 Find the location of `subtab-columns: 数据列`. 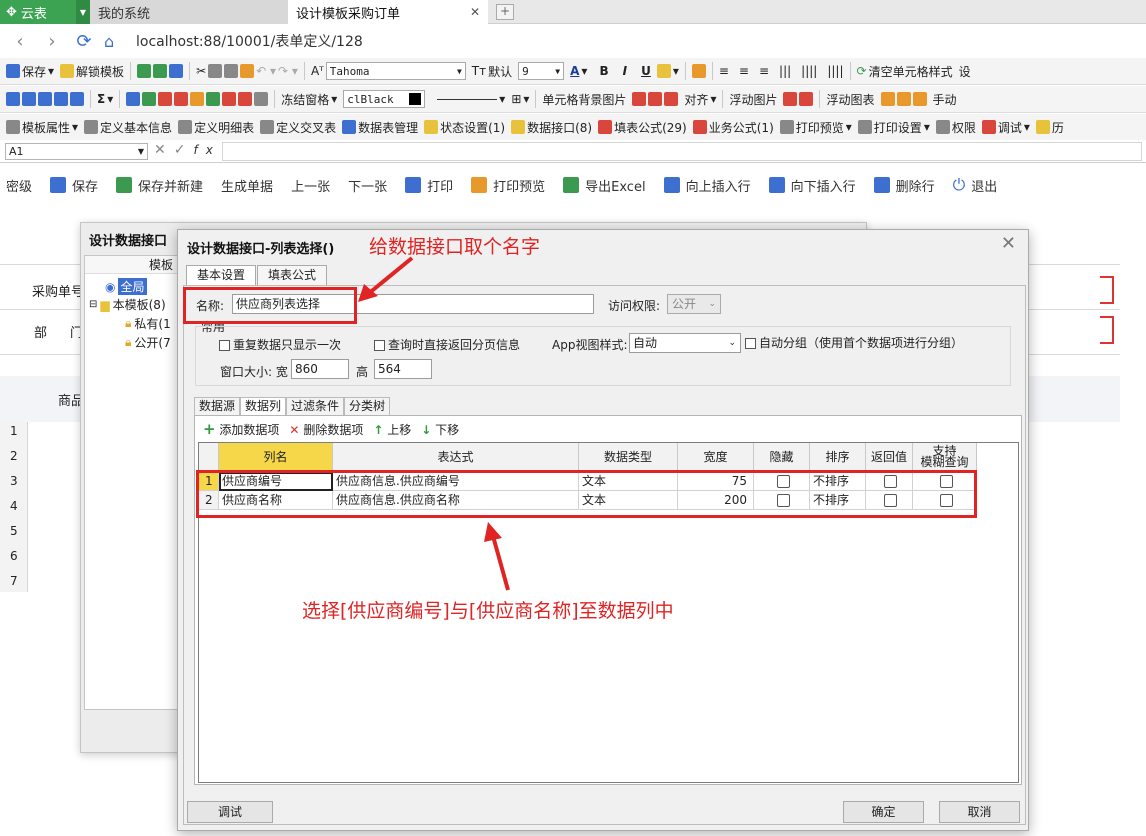

subtab-columns: 数据列 is located at coordinates (263, 406).